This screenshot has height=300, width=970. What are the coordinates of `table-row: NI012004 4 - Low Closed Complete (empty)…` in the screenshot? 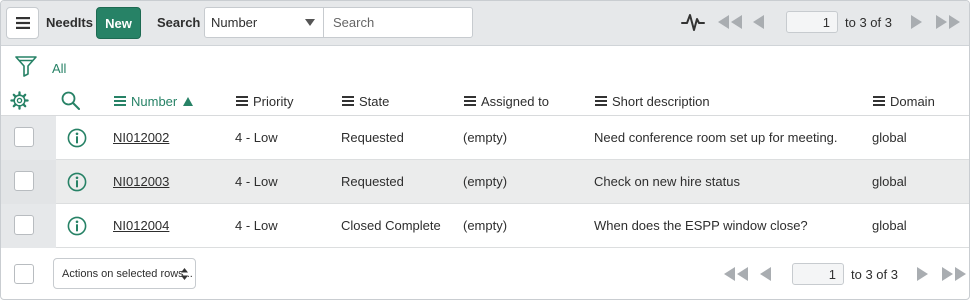 It's located at (485, 226).